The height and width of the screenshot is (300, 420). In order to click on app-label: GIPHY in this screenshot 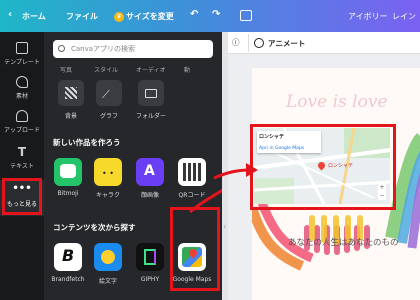, I will do `click(150, 279)`.